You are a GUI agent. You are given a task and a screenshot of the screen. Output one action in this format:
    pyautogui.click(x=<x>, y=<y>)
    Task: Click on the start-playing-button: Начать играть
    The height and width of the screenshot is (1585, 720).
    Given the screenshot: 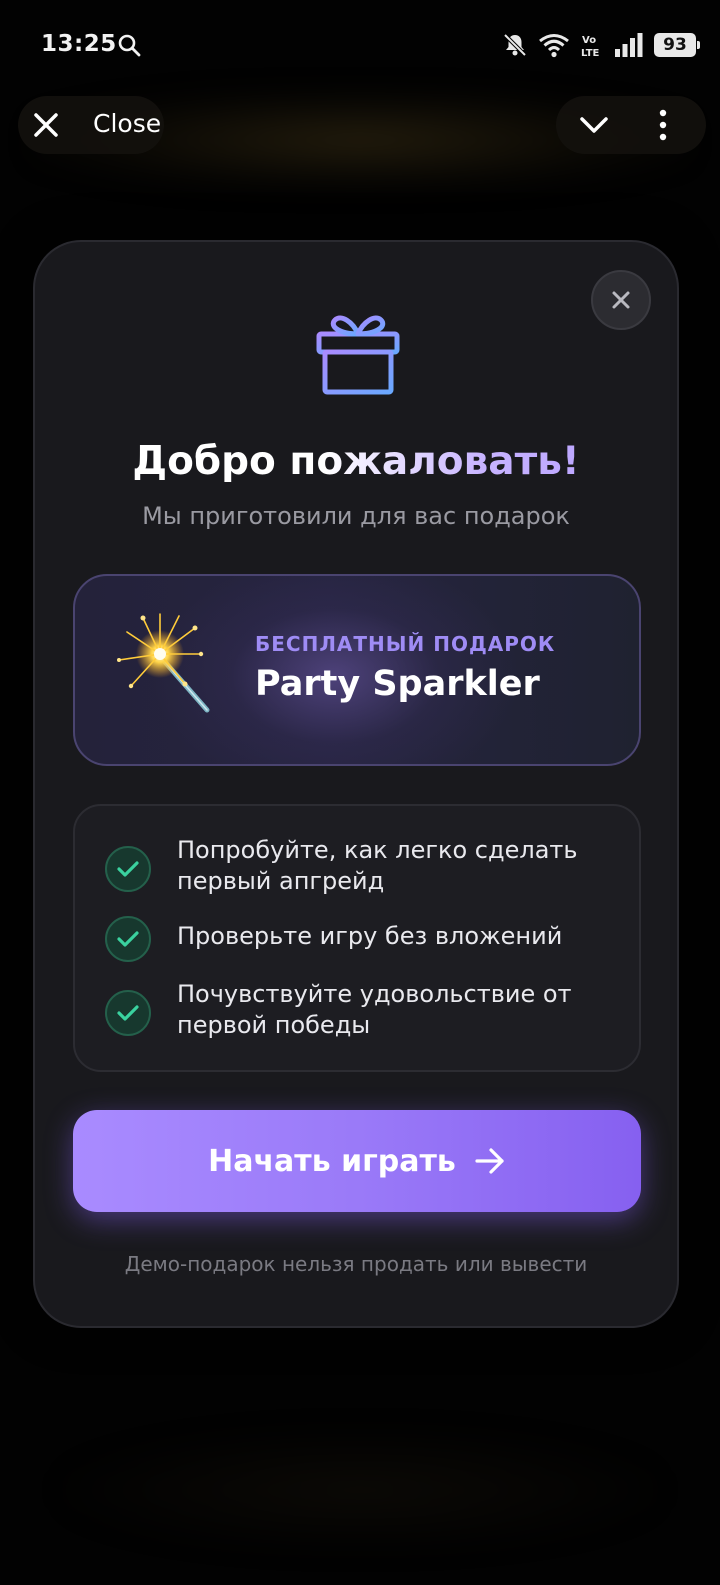 What is the action you would take?
    pyautogui.click(x=357, y=1161)
    